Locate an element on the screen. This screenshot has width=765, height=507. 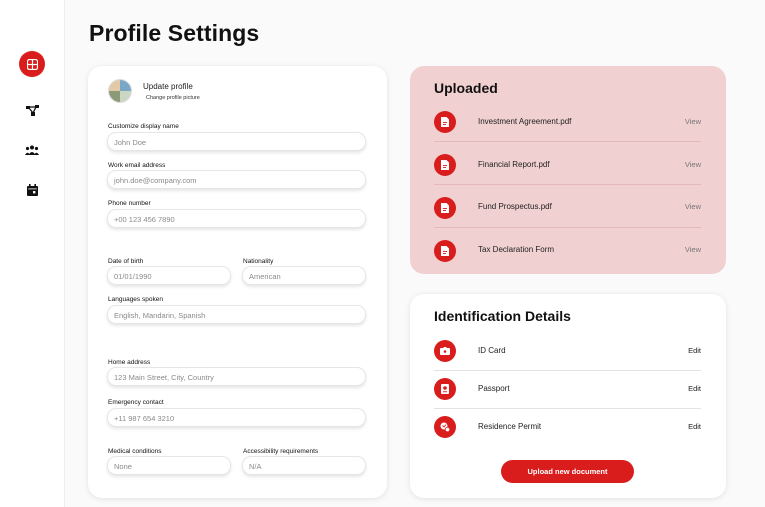
dob-input: 01/01/1990 is located at coordinates (169, 275).